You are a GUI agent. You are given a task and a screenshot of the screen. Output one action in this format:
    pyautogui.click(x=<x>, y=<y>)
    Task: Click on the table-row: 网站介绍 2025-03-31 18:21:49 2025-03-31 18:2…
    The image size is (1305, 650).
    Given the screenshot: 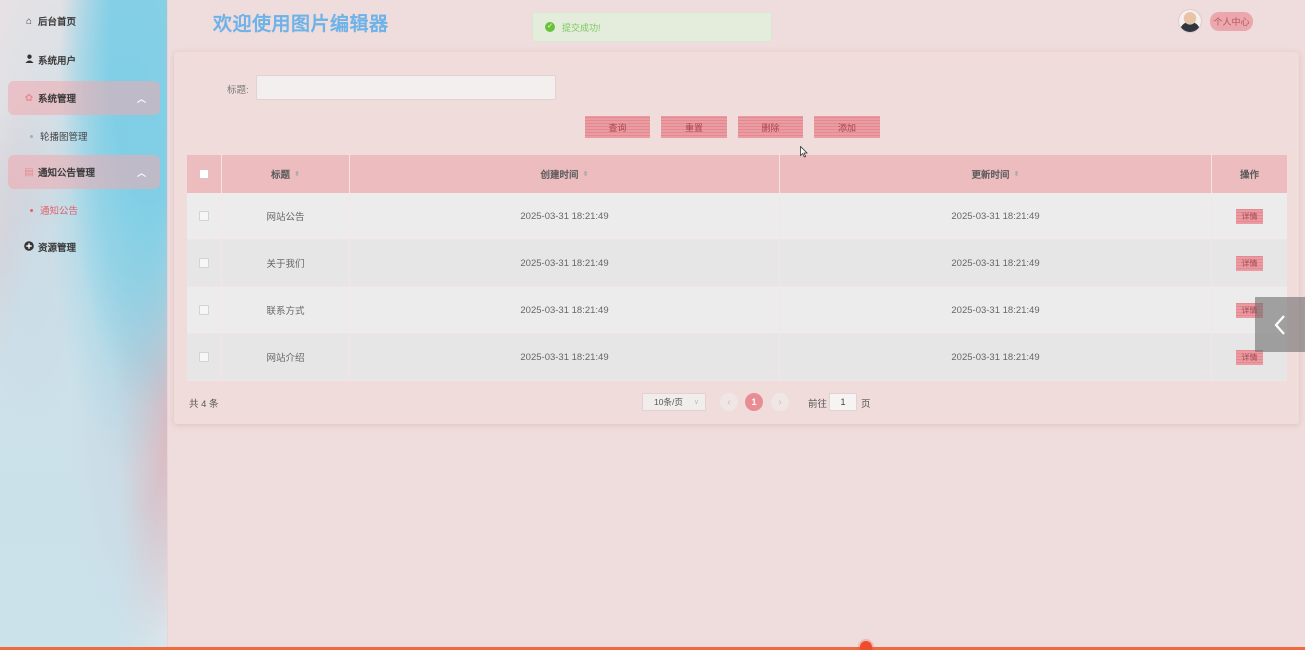 What is the action you would take?
    pyautogui.click(x=737, y=357)
    